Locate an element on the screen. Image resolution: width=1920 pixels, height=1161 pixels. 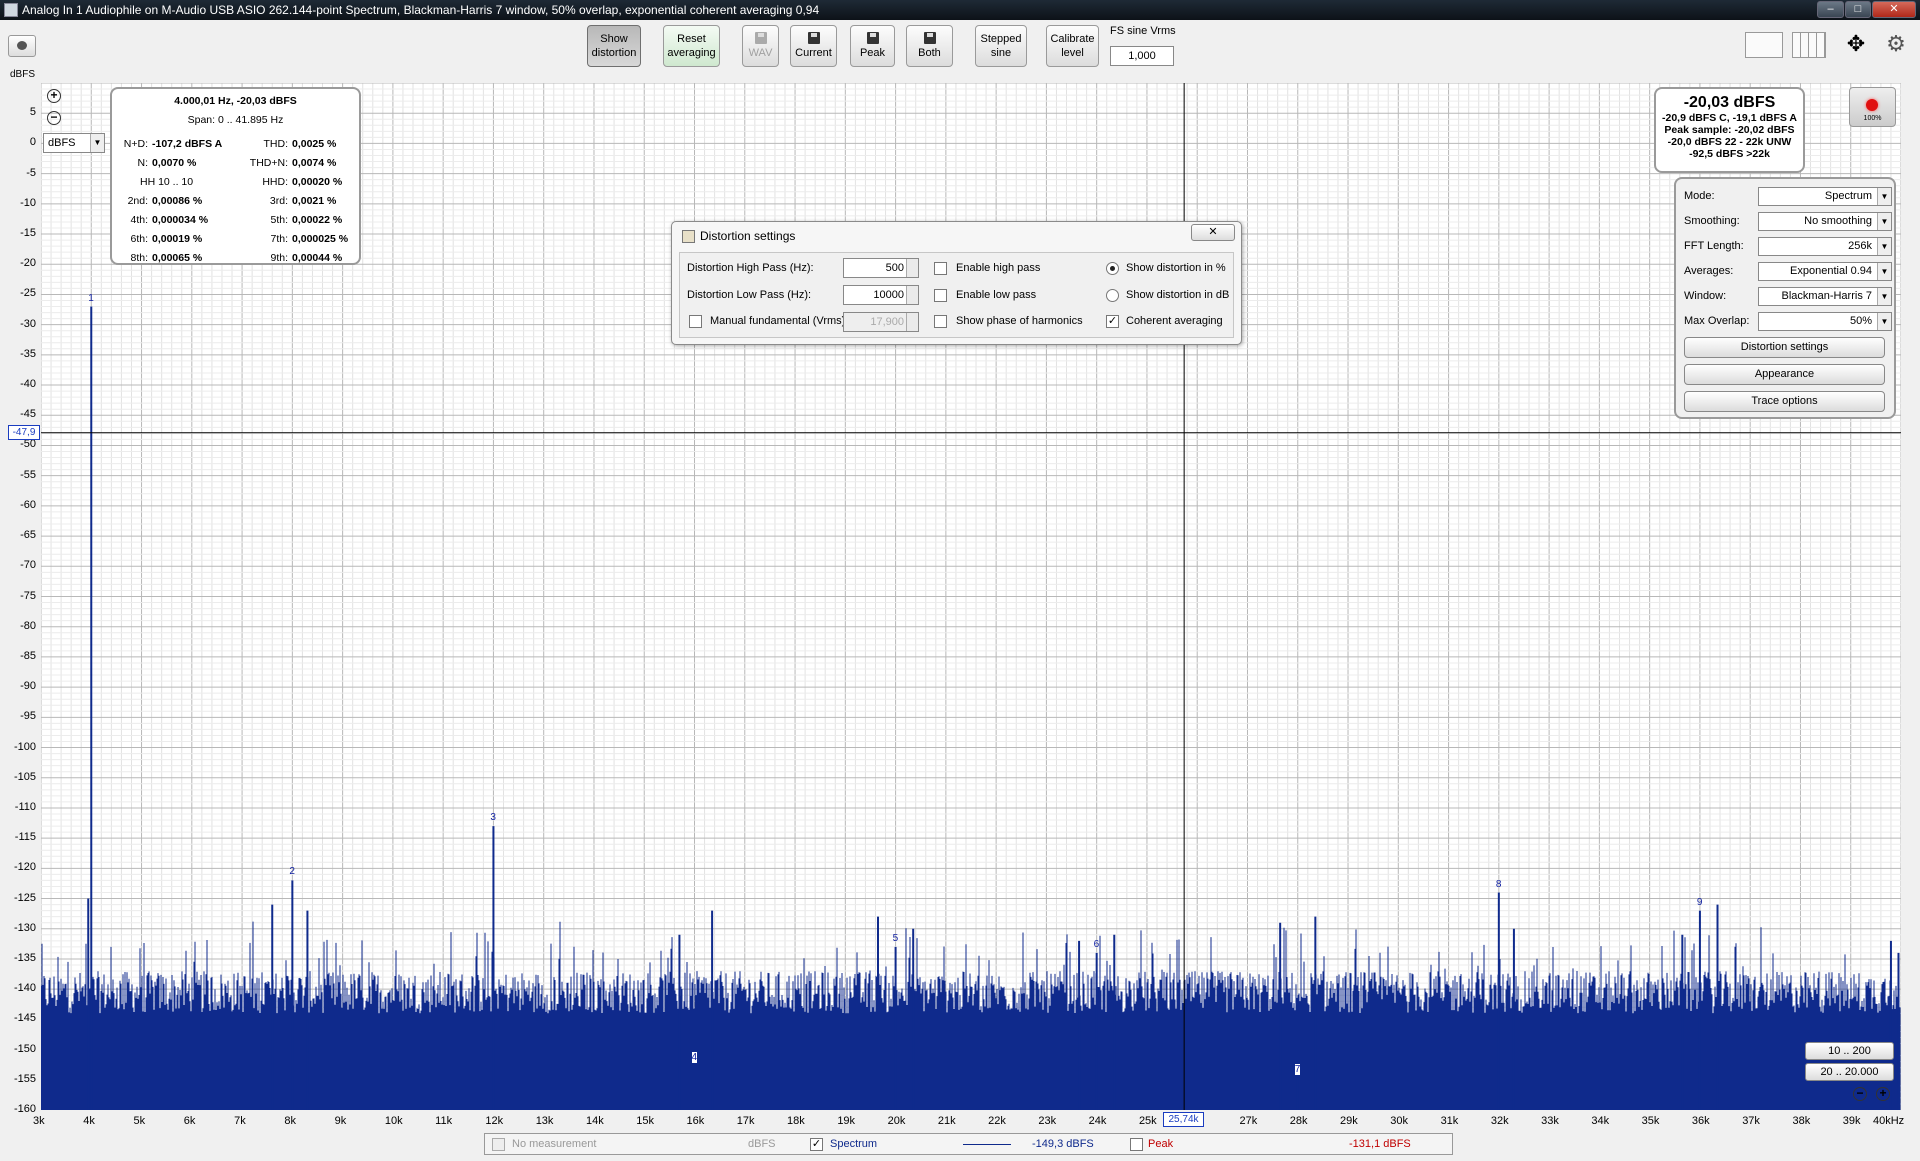
readout-key: 8th: is located at coordinates (139, 258).